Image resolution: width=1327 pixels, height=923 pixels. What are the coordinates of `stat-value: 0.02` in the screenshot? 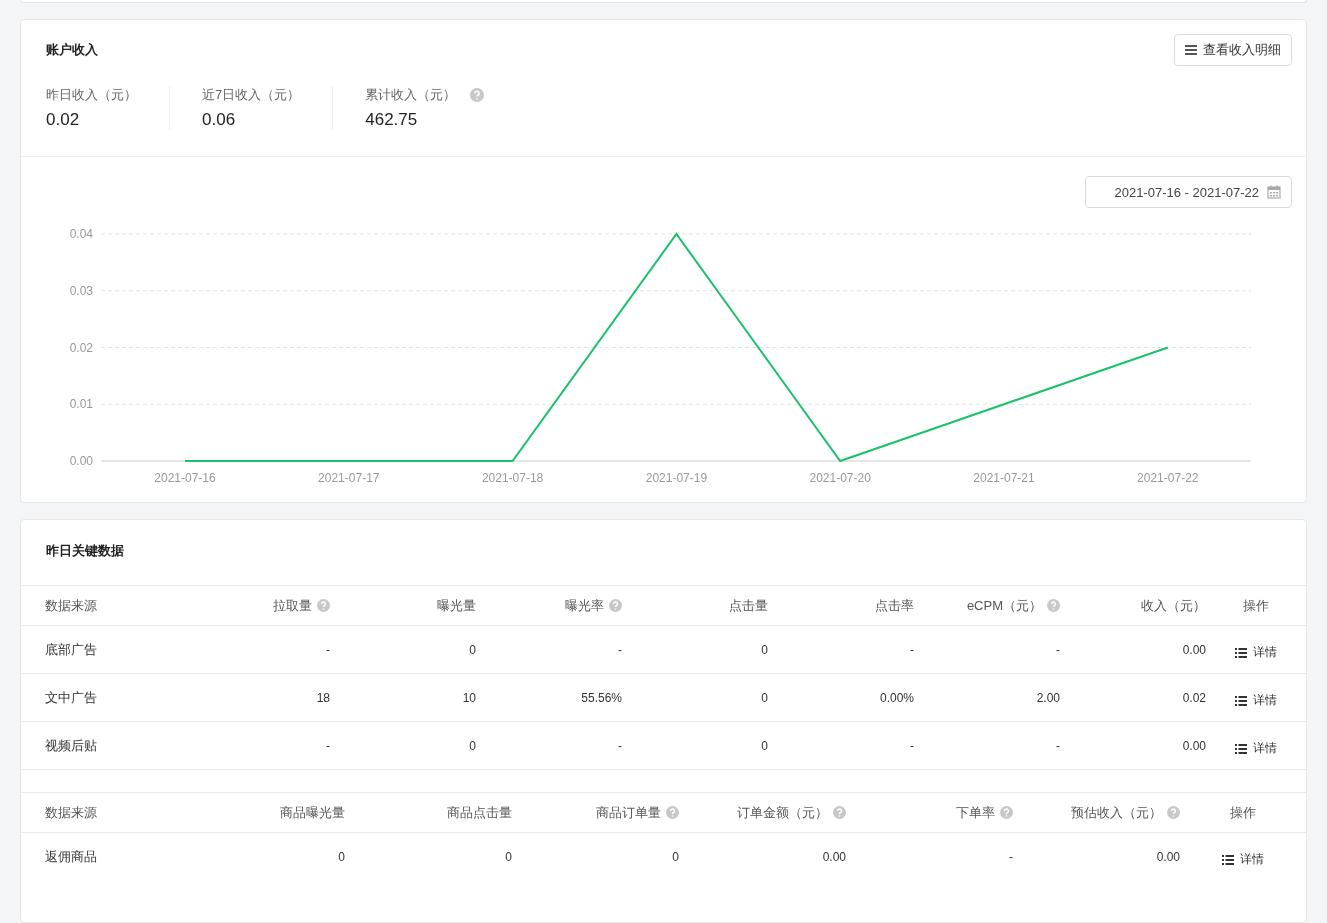 It's located at (63, 120).